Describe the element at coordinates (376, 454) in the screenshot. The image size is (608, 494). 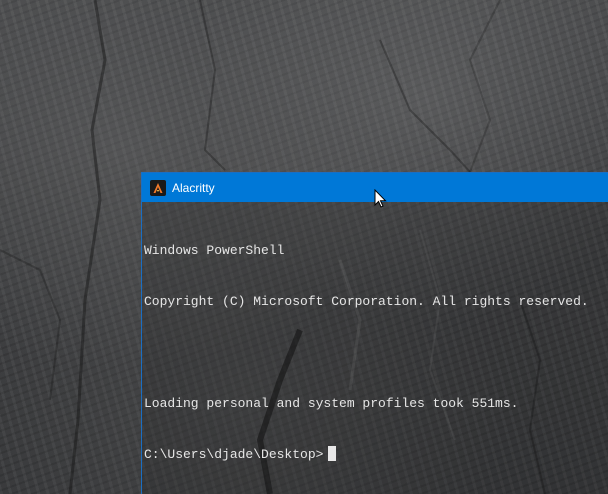
I see `prompt-line: C:\Users\djade\Desktop>` at that location.